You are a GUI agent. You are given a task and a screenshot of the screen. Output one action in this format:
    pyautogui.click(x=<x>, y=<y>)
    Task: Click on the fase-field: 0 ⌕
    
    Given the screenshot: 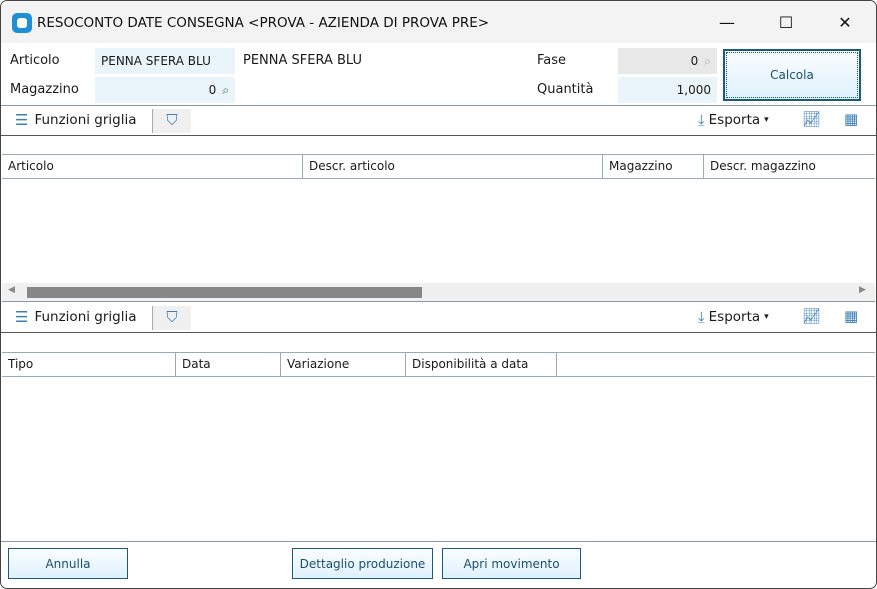 What is the action you would take?
    pyautogui.click(x=667, y=61)
    